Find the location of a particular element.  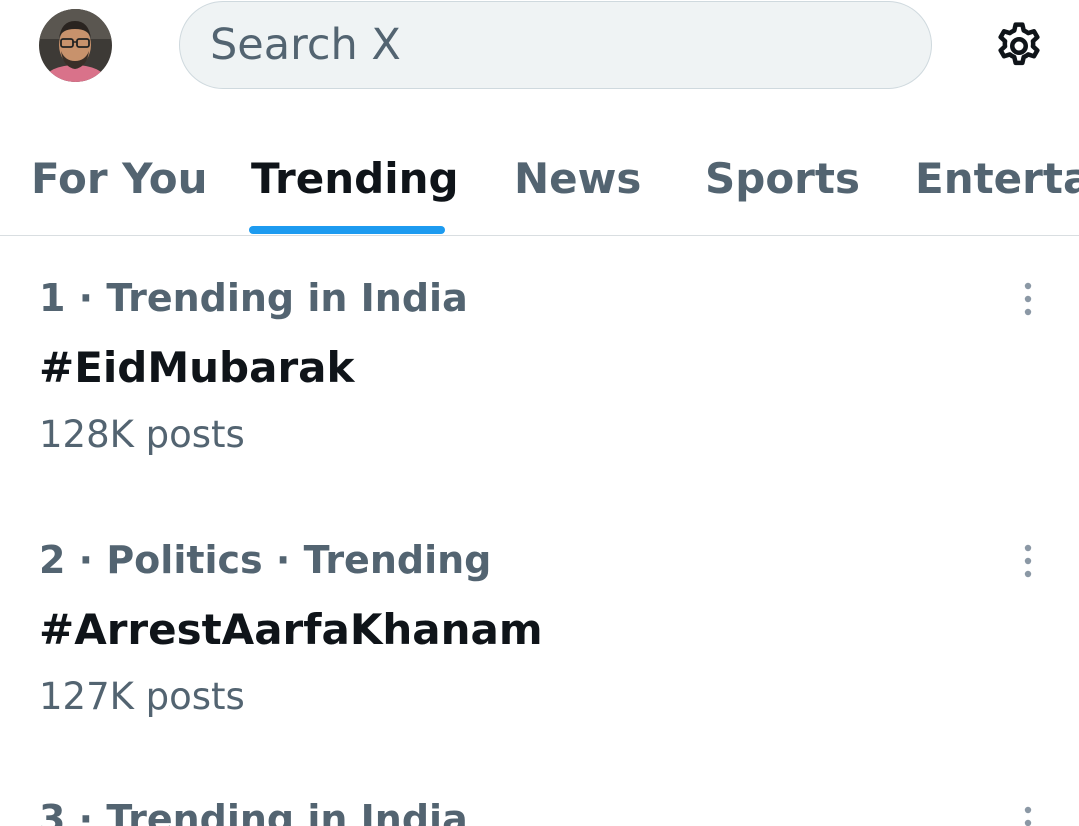

search-input is located at coordinates (570, 45).